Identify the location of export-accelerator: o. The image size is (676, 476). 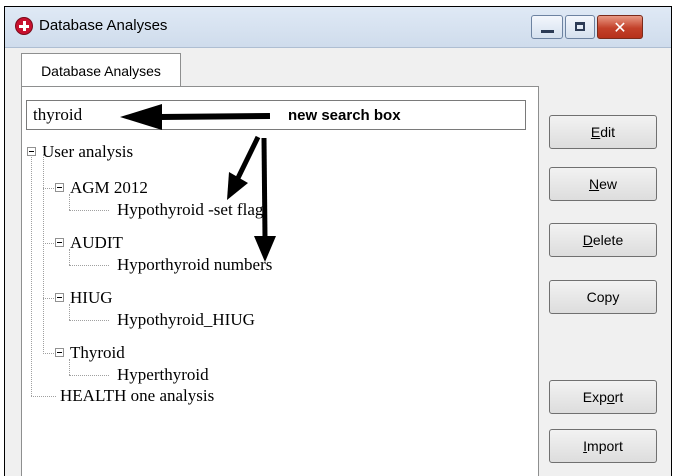
(610, 397).